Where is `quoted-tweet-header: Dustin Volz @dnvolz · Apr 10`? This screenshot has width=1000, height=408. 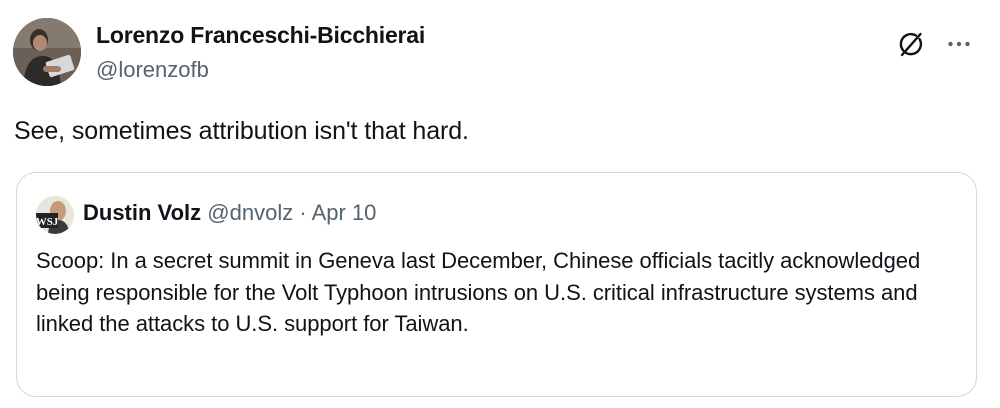
quoted-tweet-header: Dustin Volz @dnvolz · Apr 10 is located at coordinates (229, 213).